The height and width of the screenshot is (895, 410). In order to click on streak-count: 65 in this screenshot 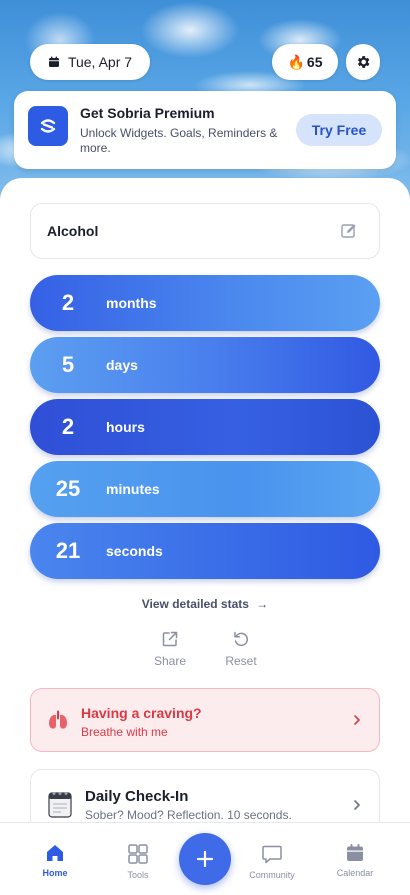, I will do `click(314, 62)`.